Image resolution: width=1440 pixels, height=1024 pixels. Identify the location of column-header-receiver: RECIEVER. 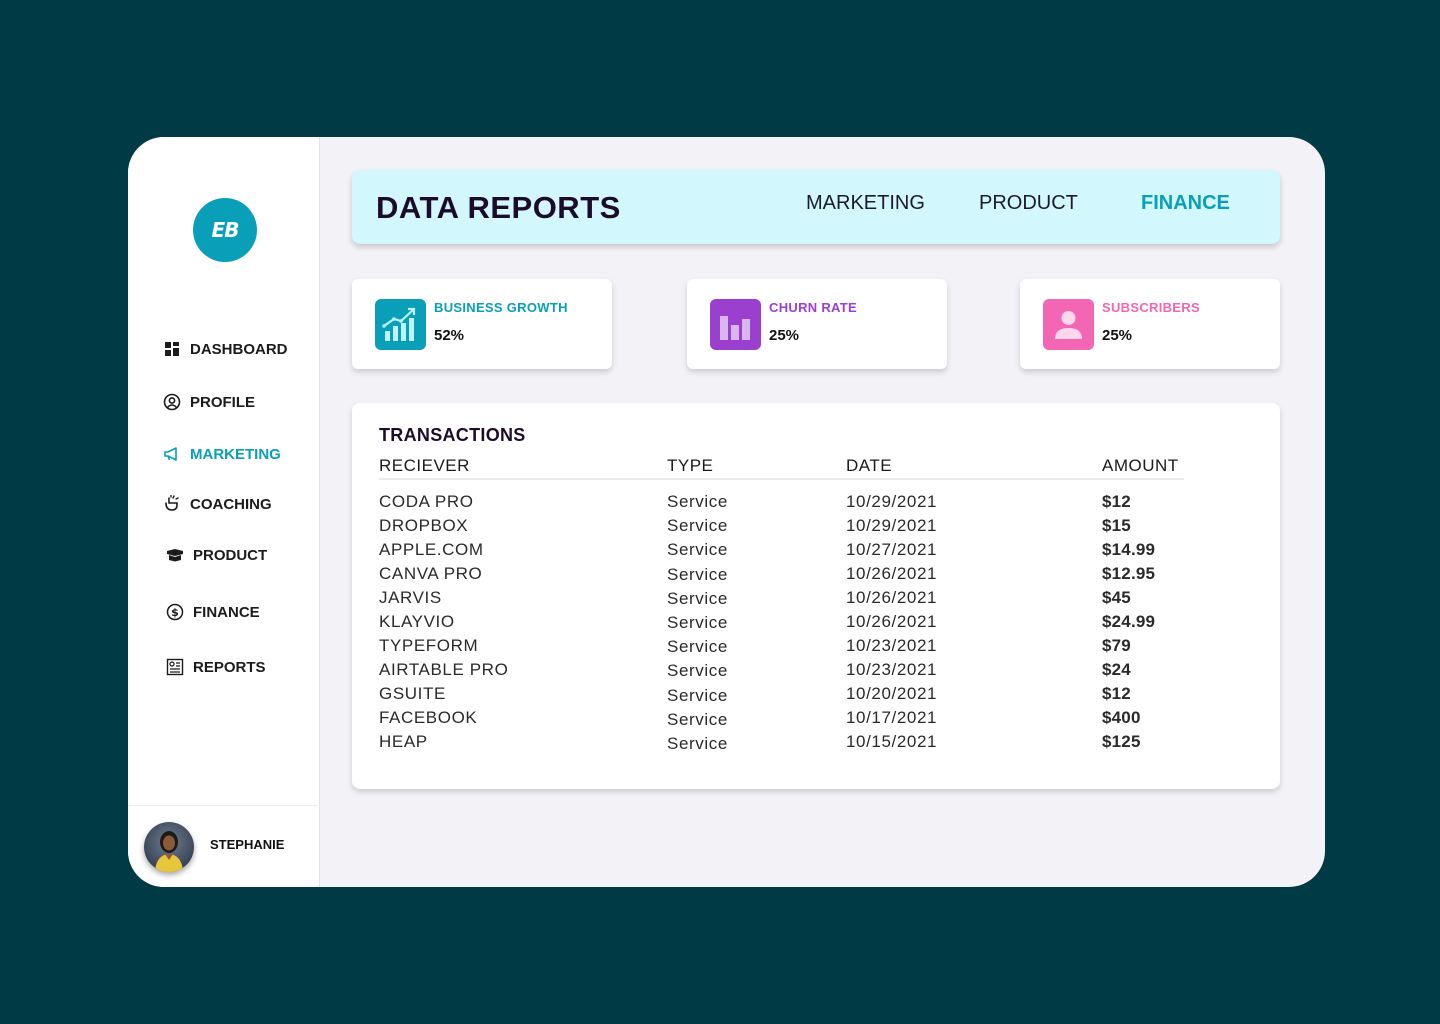
(424, 466).